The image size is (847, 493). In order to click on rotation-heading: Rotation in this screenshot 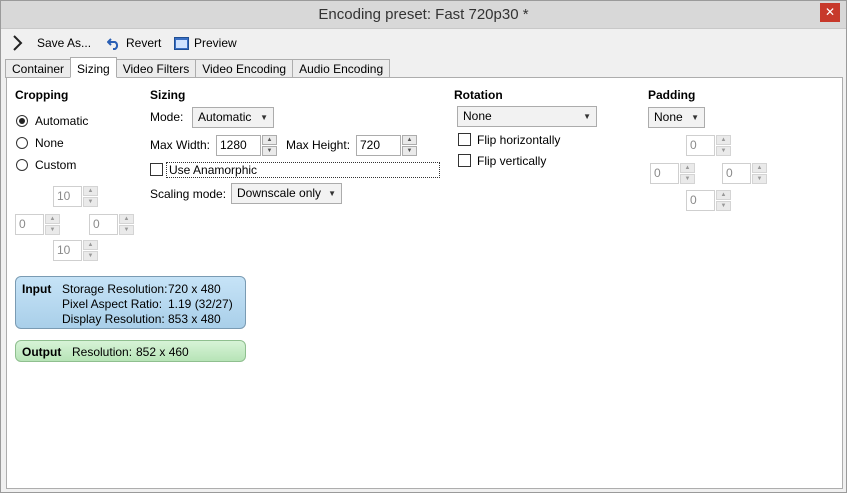, I will do `click(478, 95)`.